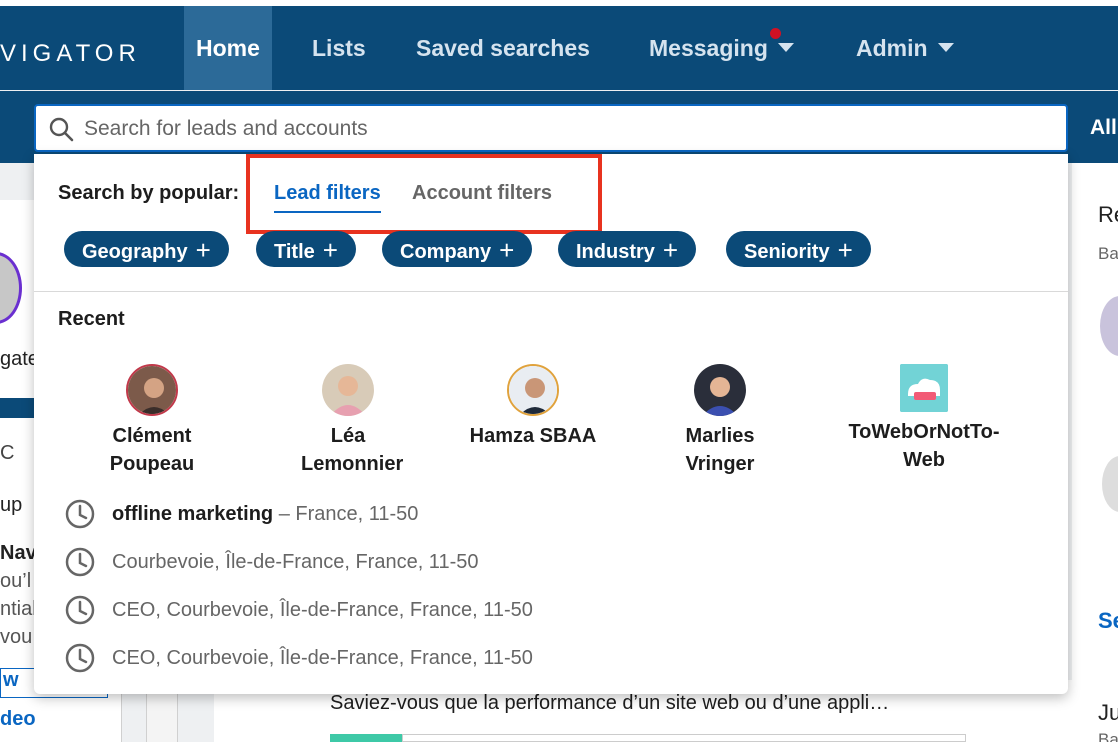 Image resolution: width=1118 pixels, height=742 pixels. Describe the element at coordinates (295, 562) in the screenshot. I see `recent-search-text: Courbevoie, Île-de-France, France, 11-50` at that location.